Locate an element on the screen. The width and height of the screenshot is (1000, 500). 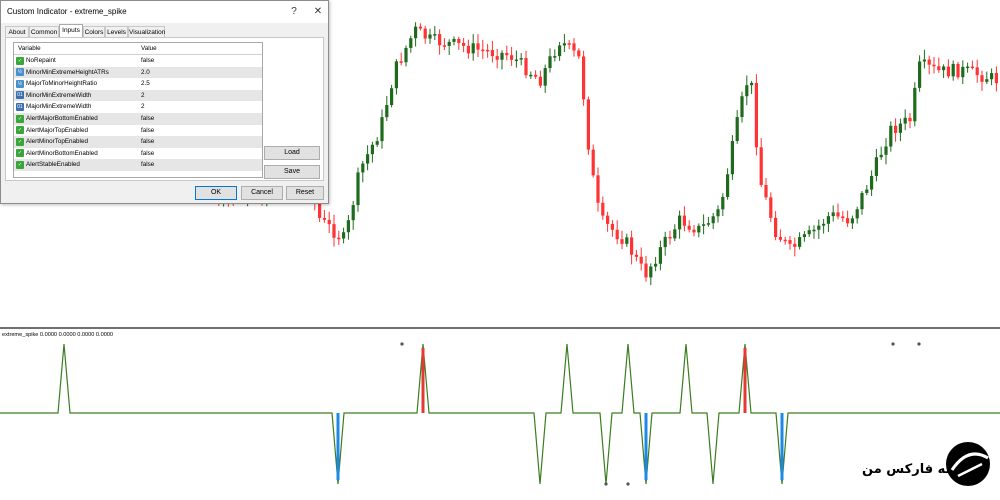
dialog-title: Custom Indicator - extreme_spike is located at coordinates (67, 11).